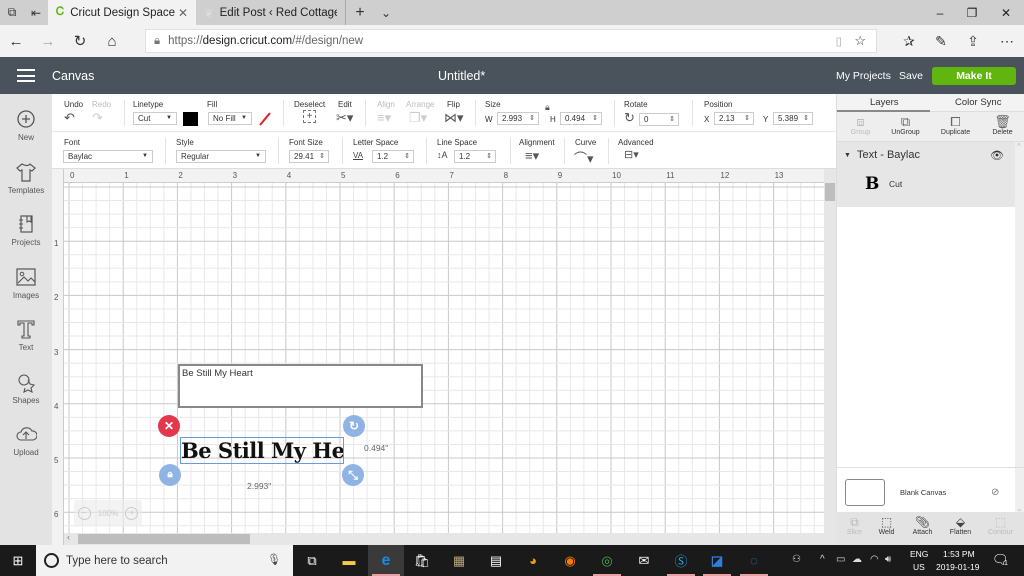 Image resolution: width=1024 pixels, height=576 pixels. Describe the element at coordinates (919, 567) in the screenshot. I see `region-label: US` at that location.